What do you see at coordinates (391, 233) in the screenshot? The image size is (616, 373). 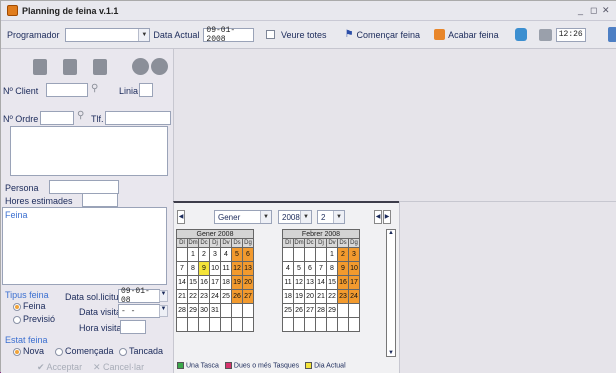 I see `scroll-up-icon: ▲` at bounding box center [391, 233].